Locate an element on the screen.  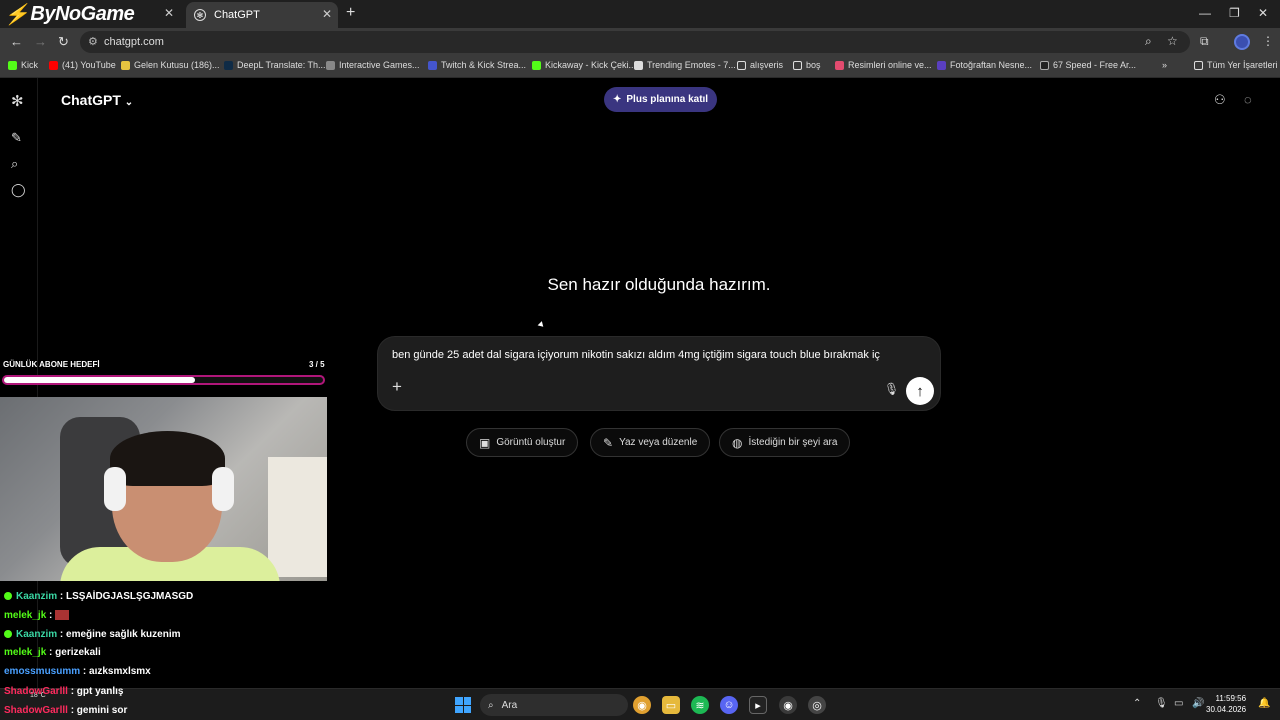
tab-title: ChatGPT is located at coordinates (237, 15).